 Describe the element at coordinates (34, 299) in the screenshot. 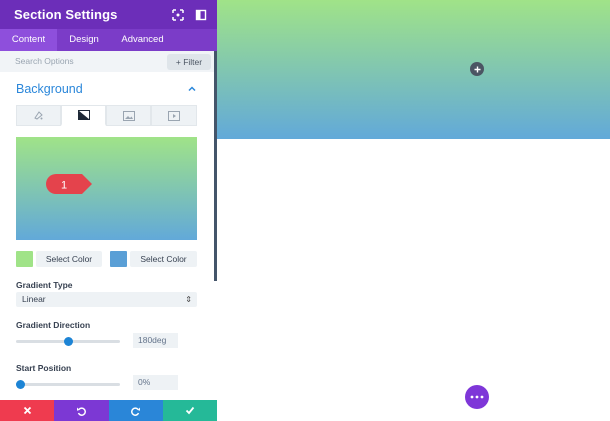

I see `gradient-type-value: Linear` at that location.